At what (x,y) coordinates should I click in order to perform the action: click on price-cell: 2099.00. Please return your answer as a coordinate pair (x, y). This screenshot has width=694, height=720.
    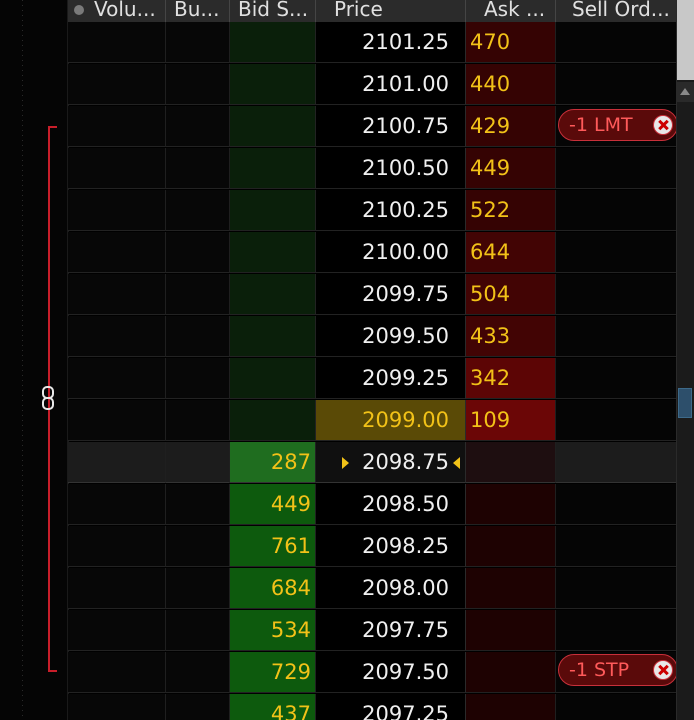
    Looking at the image, I should click on (391, 420).